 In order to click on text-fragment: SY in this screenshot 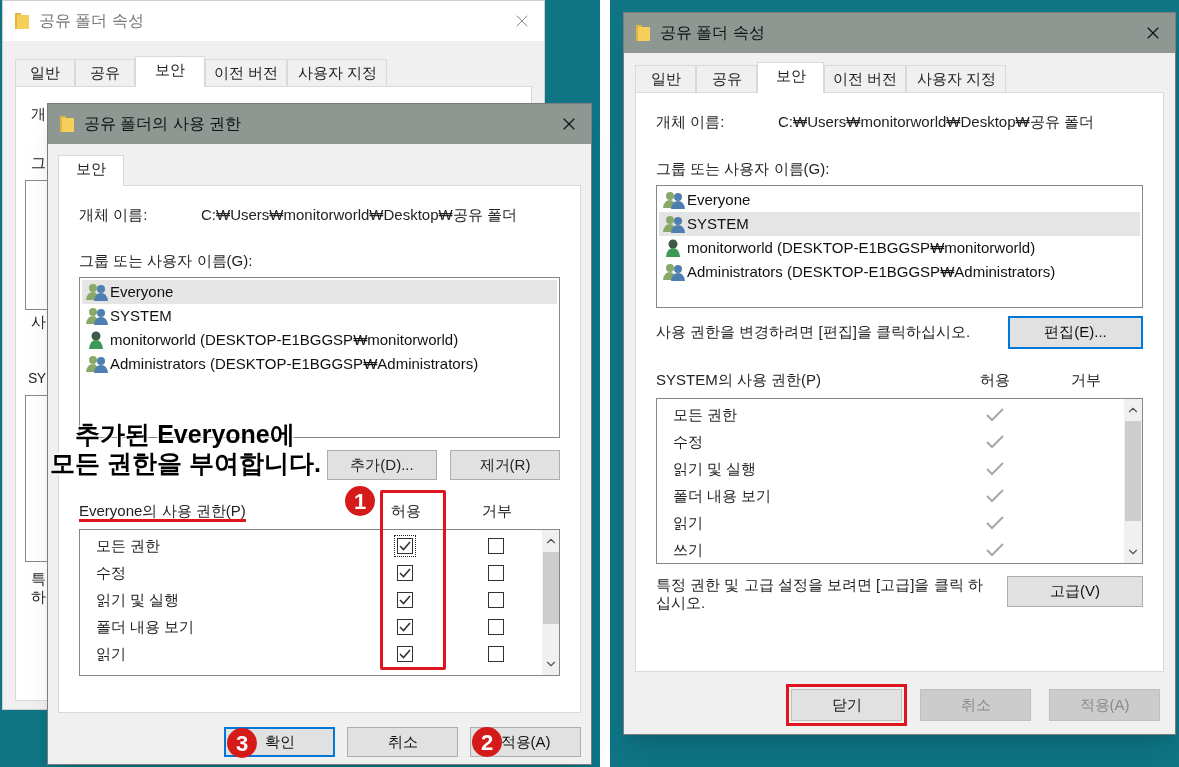, I will do `click(37, 378)`.